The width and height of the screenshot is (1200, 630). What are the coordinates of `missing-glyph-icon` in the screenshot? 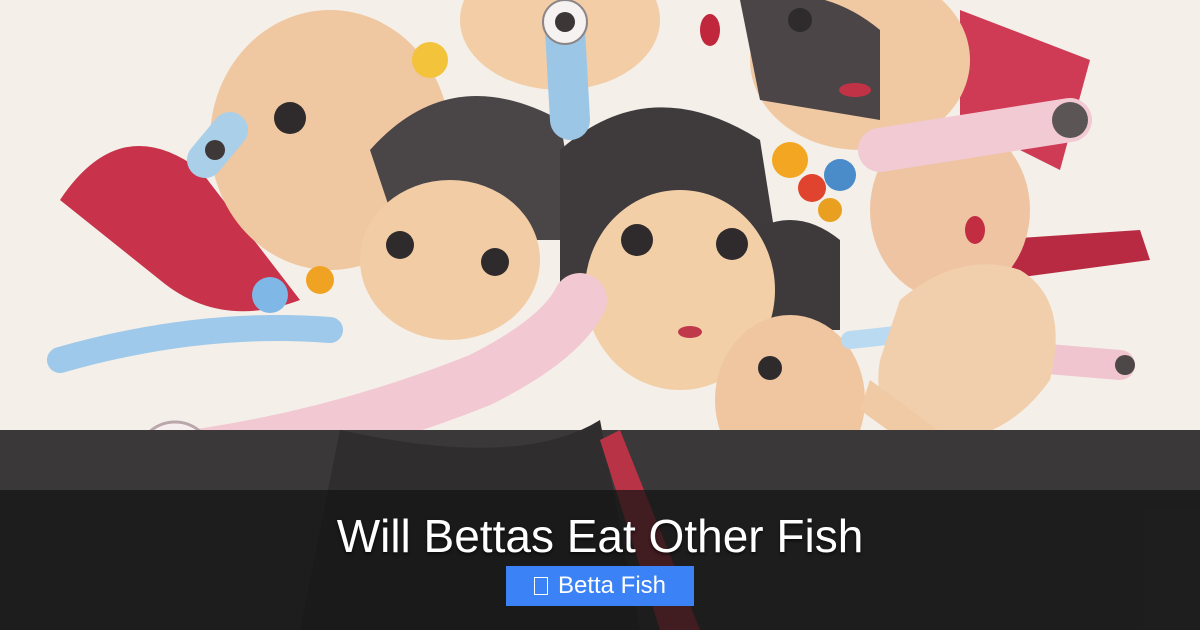 It's located at (540, 586).